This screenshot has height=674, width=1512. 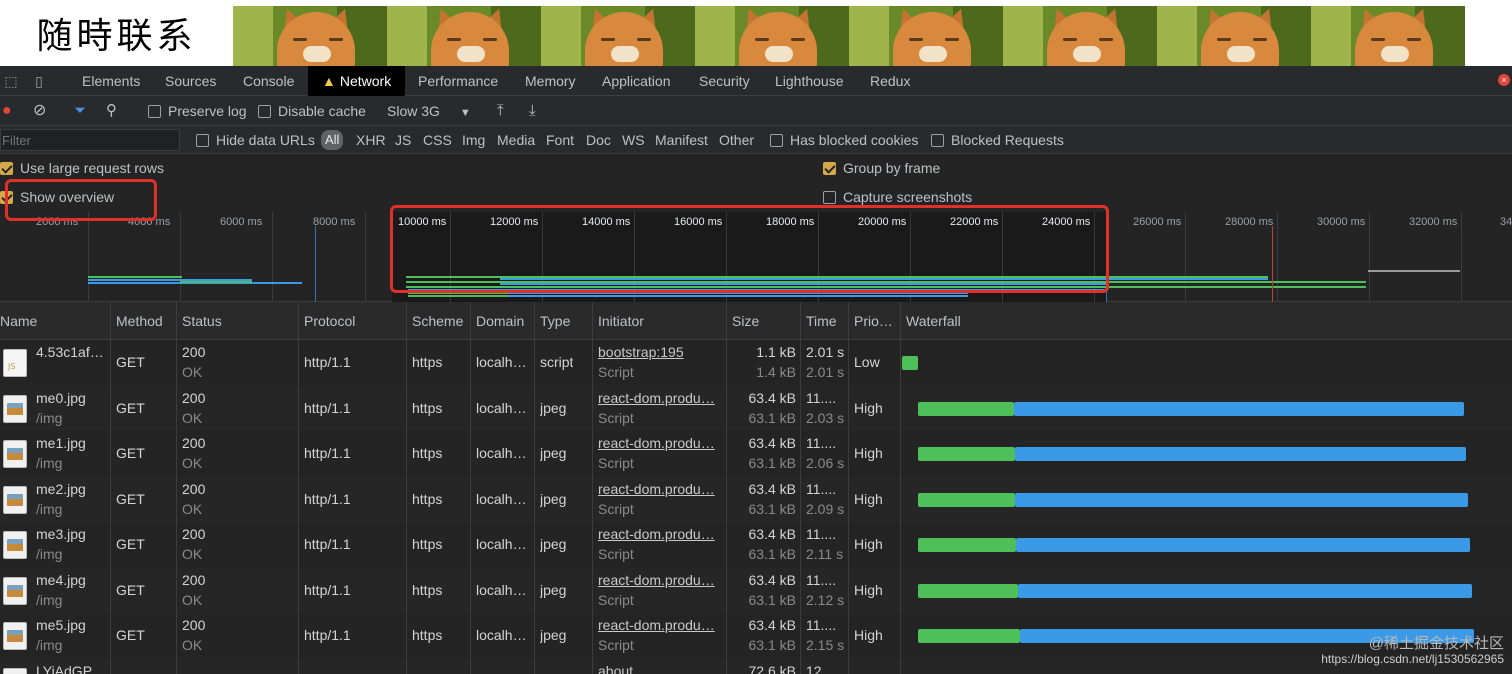 I want to click on chevron-down-icon: ▼, so click(x=465, y=113).